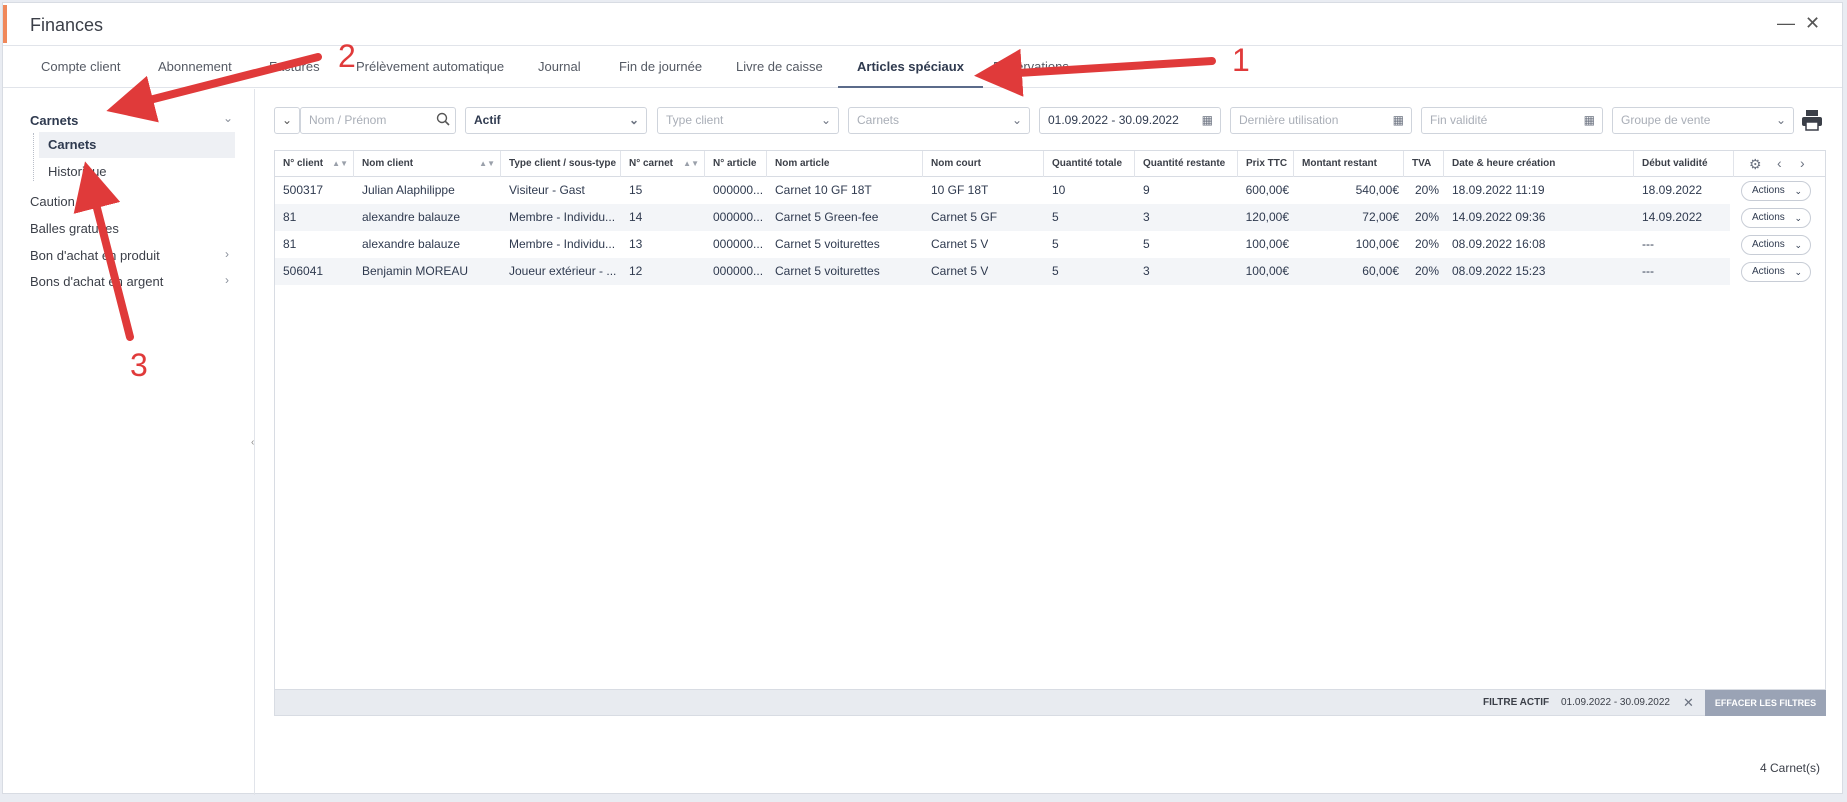 This screenshot has width=1847, height=802. Describe the element at coordinates (1241, 60) in the screenshot. I see `annotation-label-1: 1` at that location.